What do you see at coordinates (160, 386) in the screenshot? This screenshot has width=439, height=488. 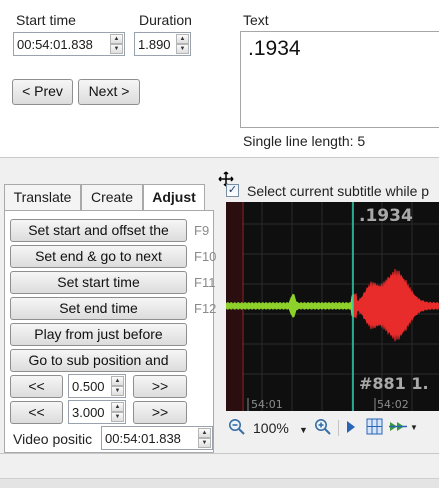 I see `step-forward-small-button: >>` at bounding box center [160, 386].